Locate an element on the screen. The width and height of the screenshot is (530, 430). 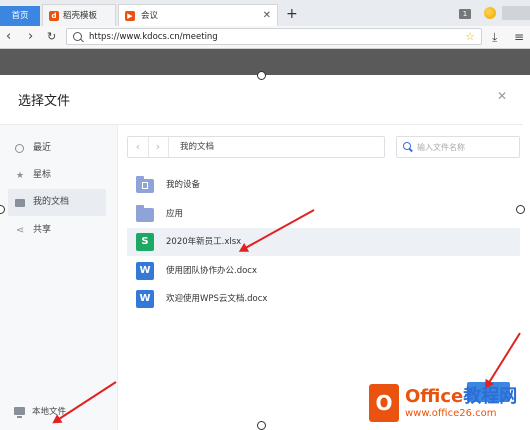
watermark-title: Office教程网 is located at coordinates (461, 395).